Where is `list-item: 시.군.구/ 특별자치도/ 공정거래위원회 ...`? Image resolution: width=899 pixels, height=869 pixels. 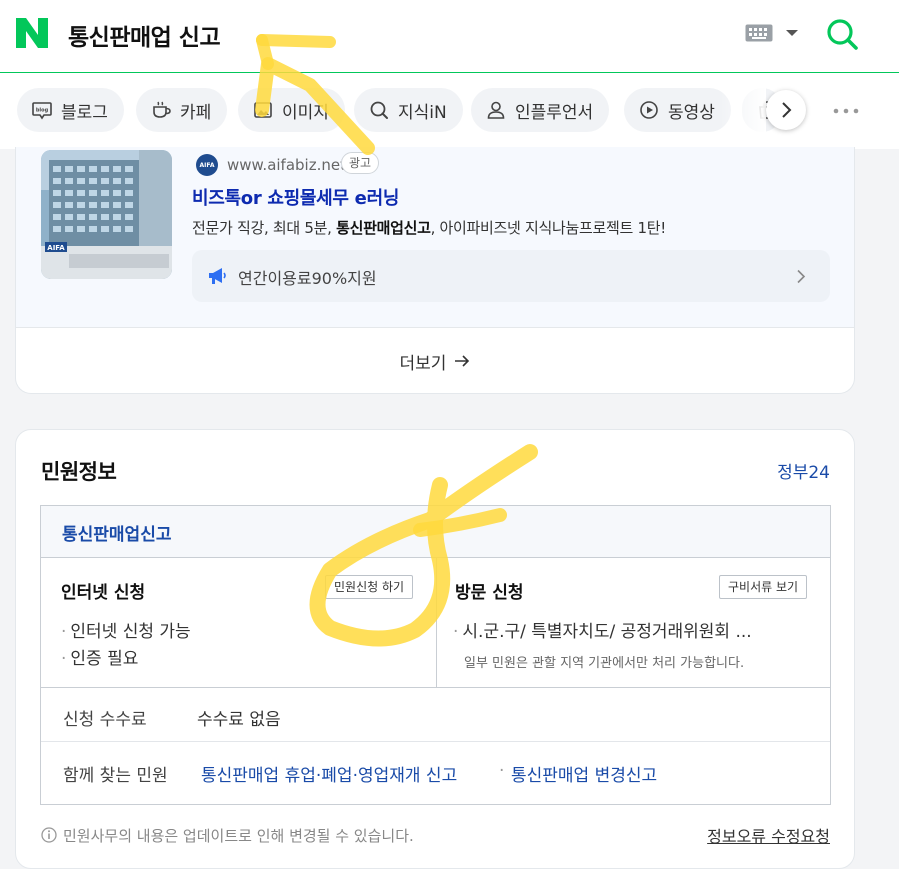
list-item: 시.군.구/ 특별자치도/ 공정거래위원회 ... is located at coordinates (602, 629).